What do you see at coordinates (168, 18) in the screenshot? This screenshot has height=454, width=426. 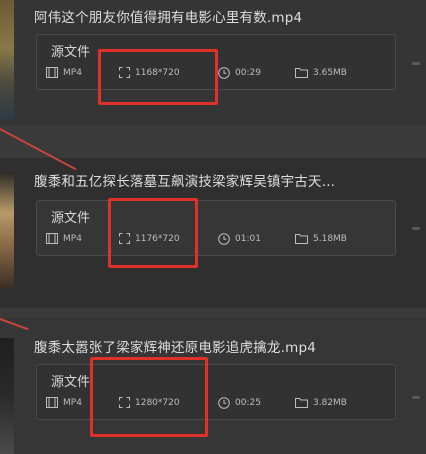 I see `video-title: 阿伟这个朋友你值得拥有电影心里有数.mp4` at bounding box center [168, 18].